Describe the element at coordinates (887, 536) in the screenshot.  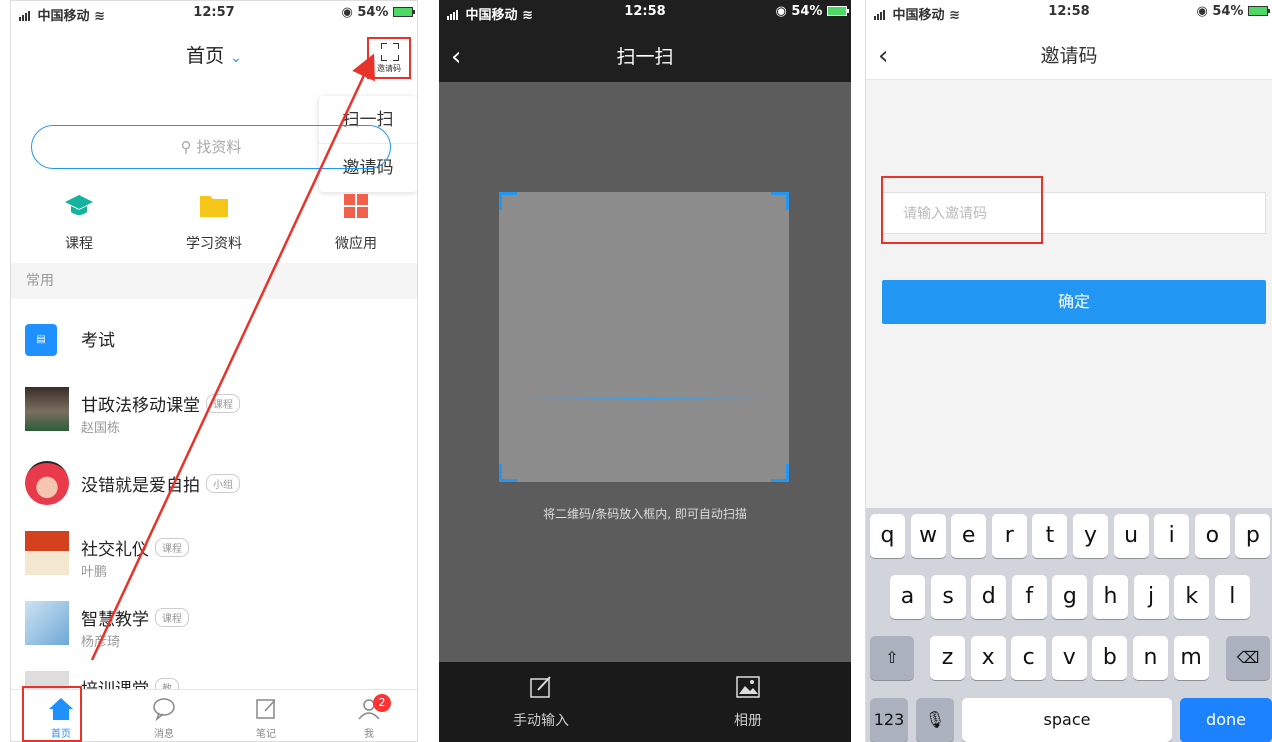
I see `key-q: q` at that location.